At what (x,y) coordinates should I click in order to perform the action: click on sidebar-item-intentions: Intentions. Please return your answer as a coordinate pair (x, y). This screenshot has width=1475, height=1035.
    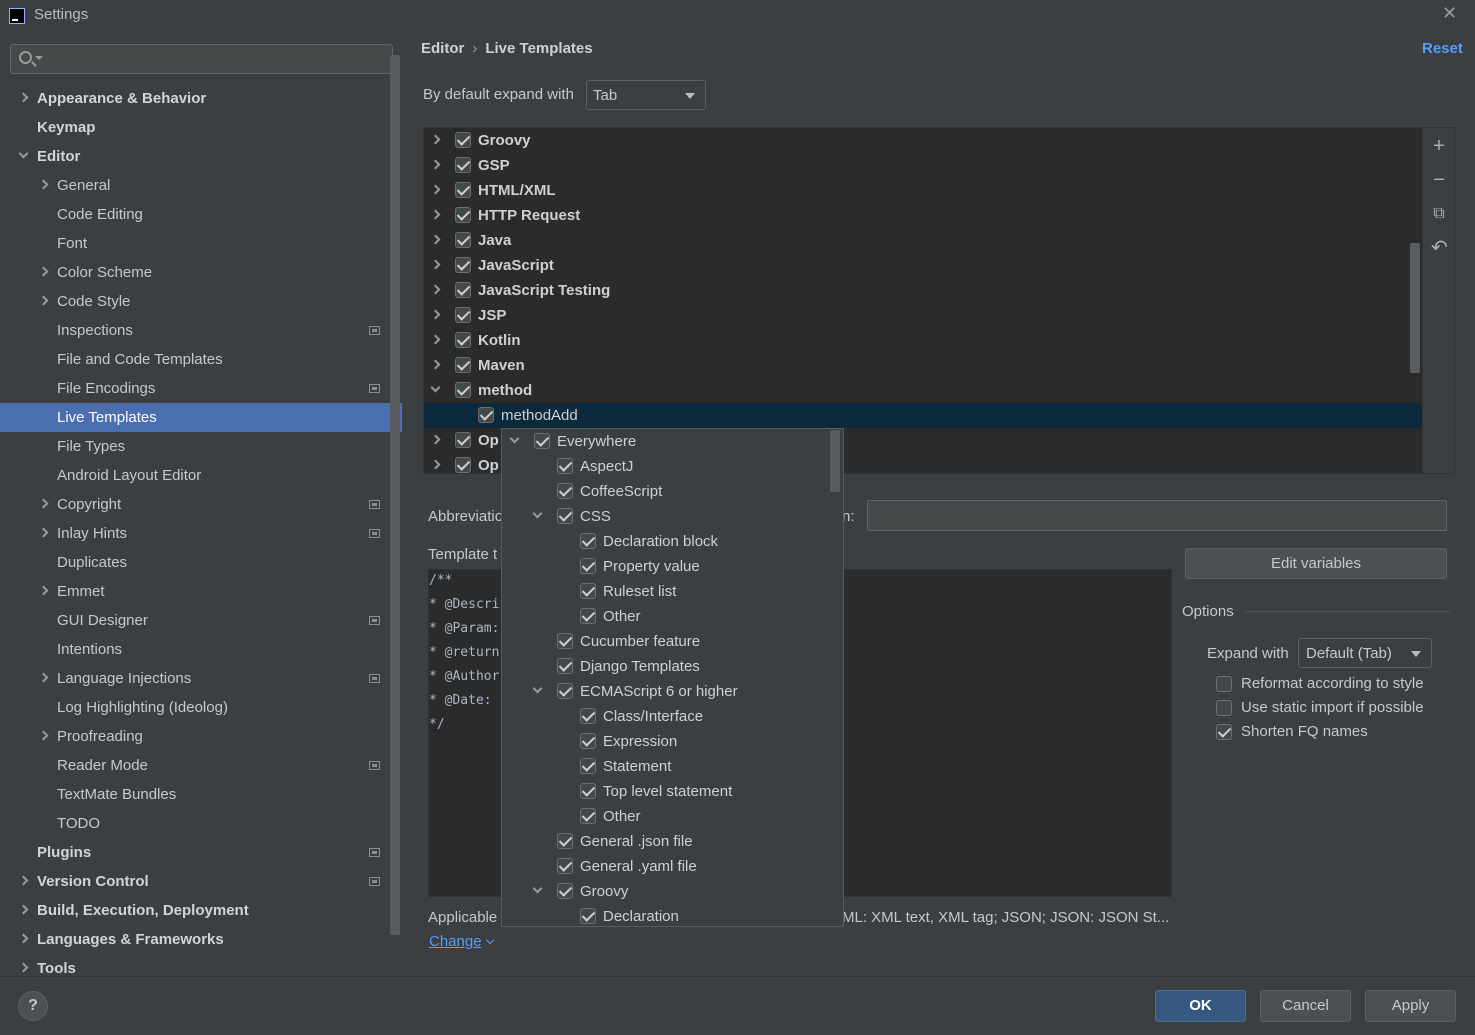
    Looking at the image, I should click on (194, 649).